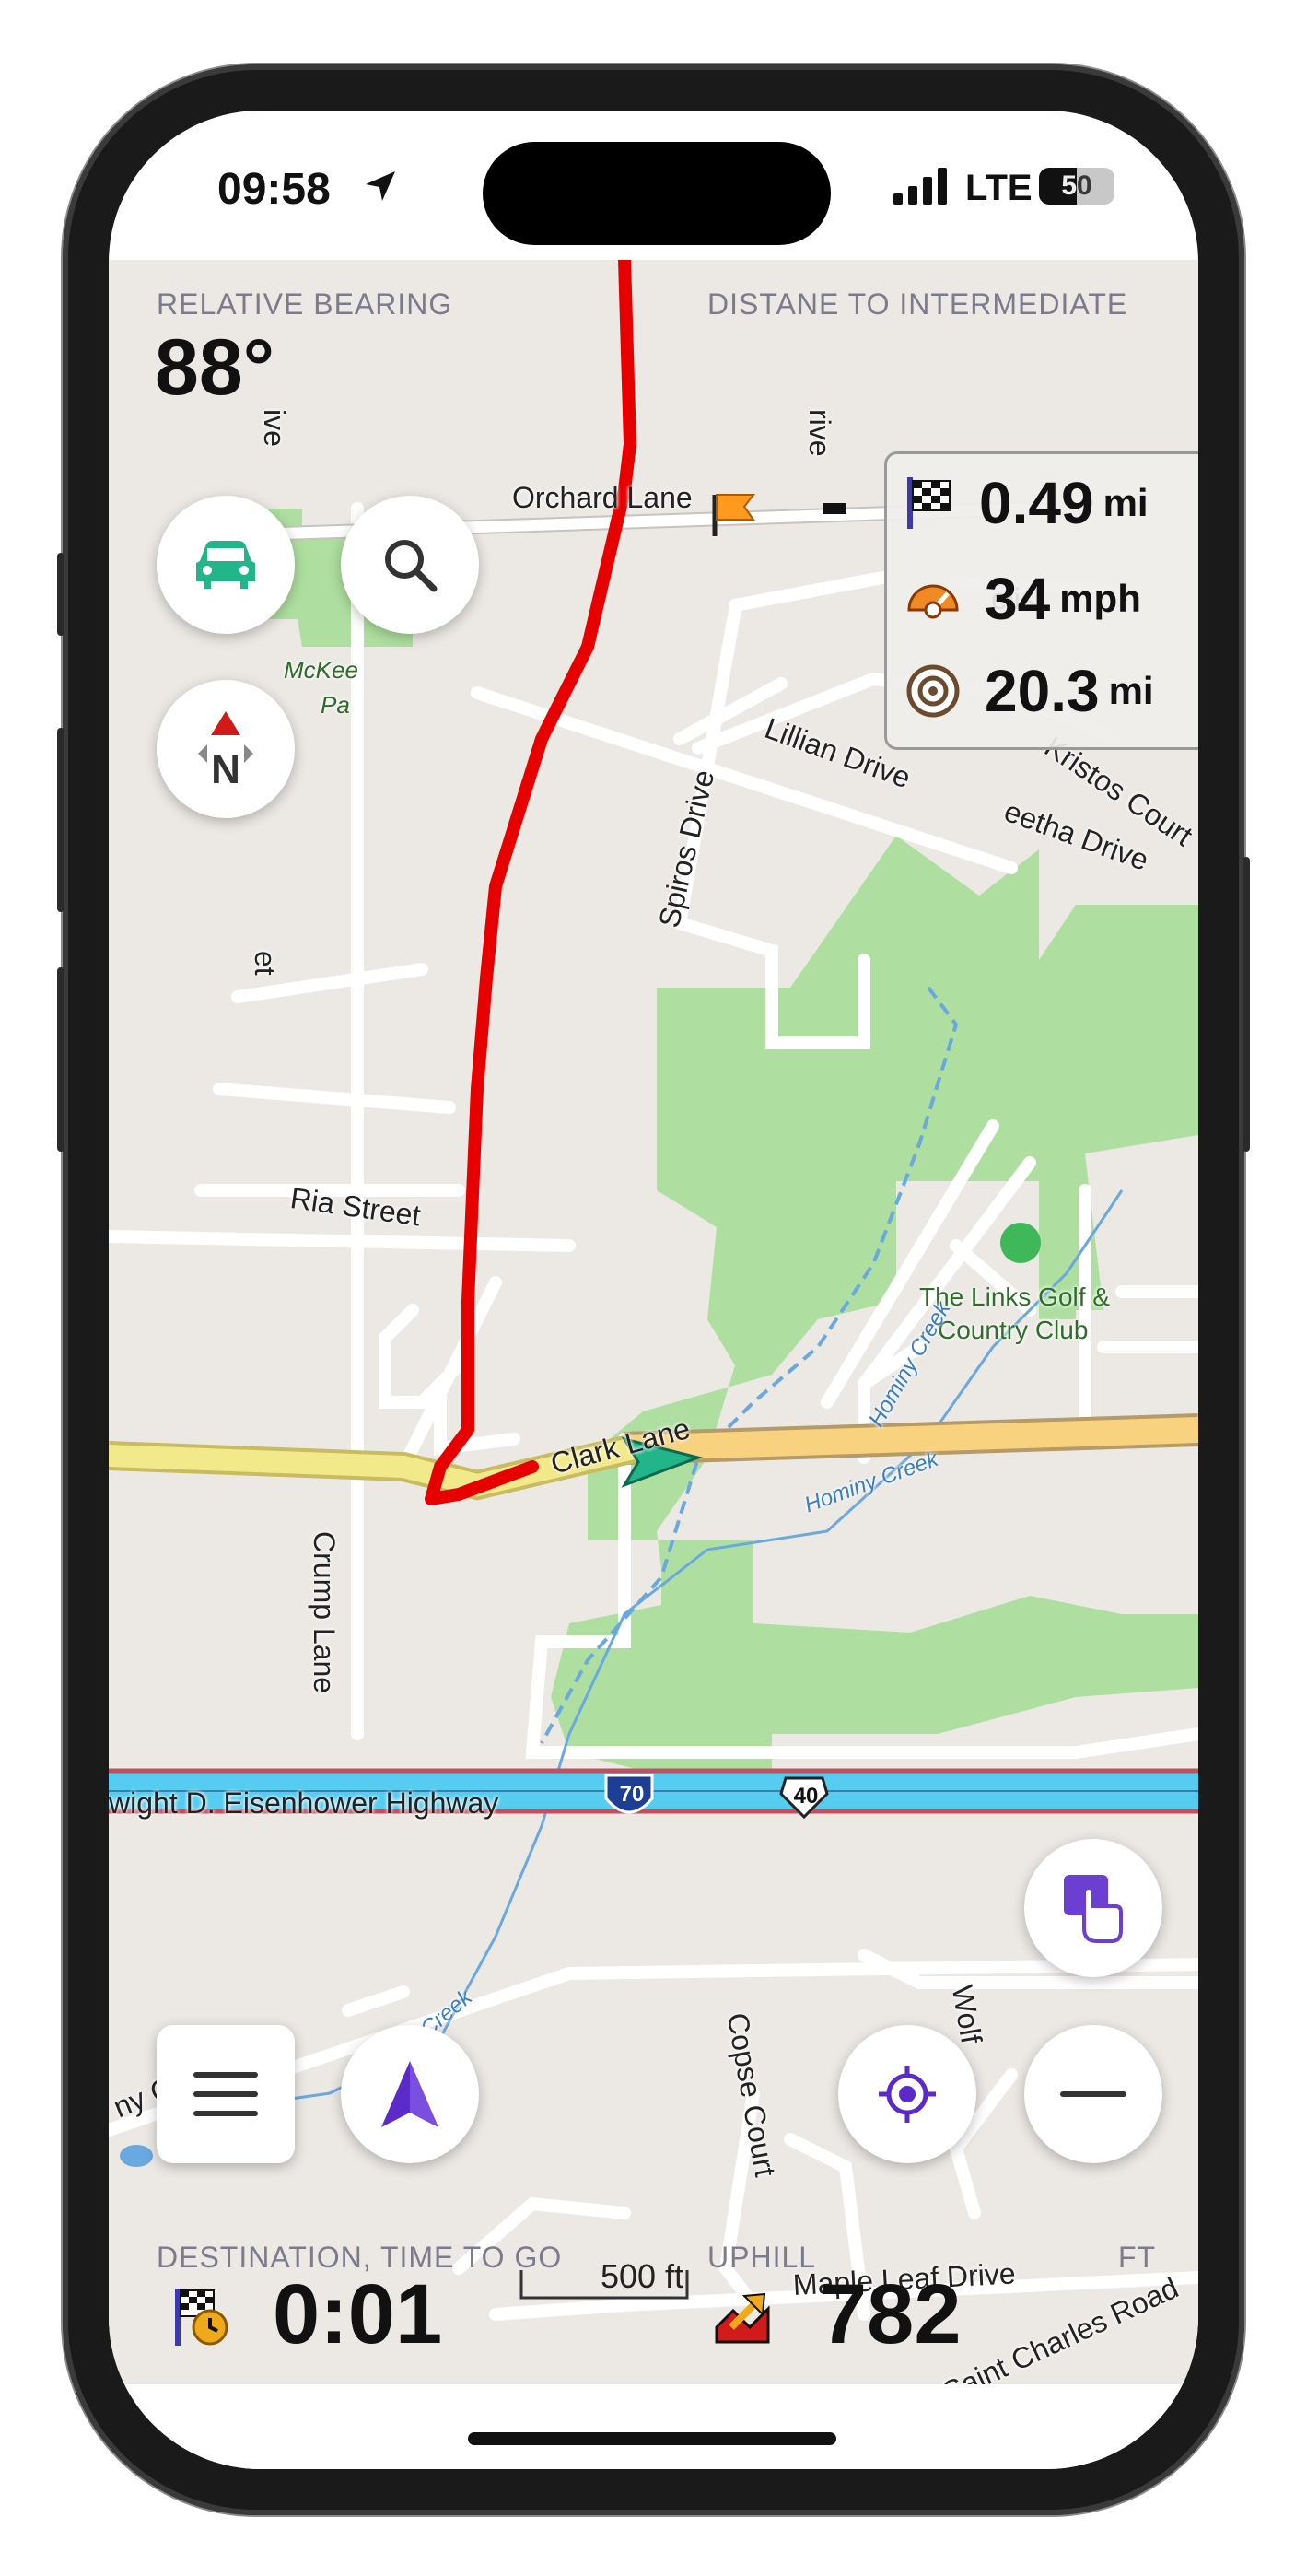 This screenshot has height=2576, width=1307. What do you see at coordinates (657, 193) in the screenshot?
I see `dynamic-island` at bounding box center [657, 193].